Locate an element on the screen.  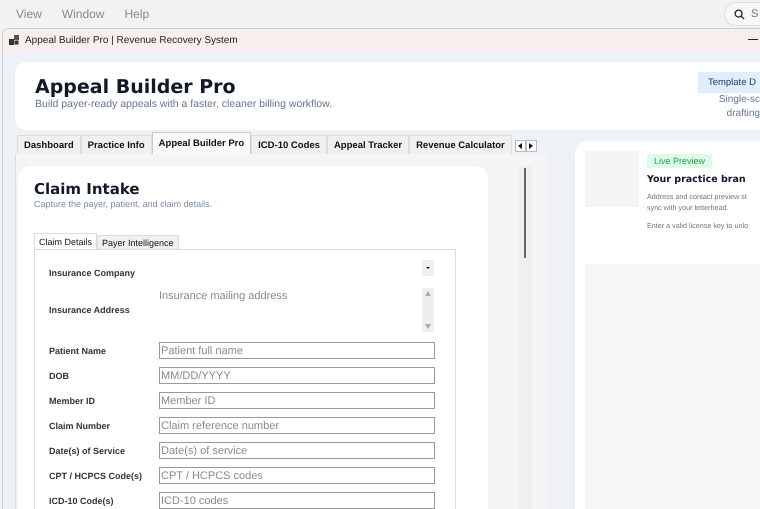
input-field: Date(s) of service is located at coordinates (297, 450).